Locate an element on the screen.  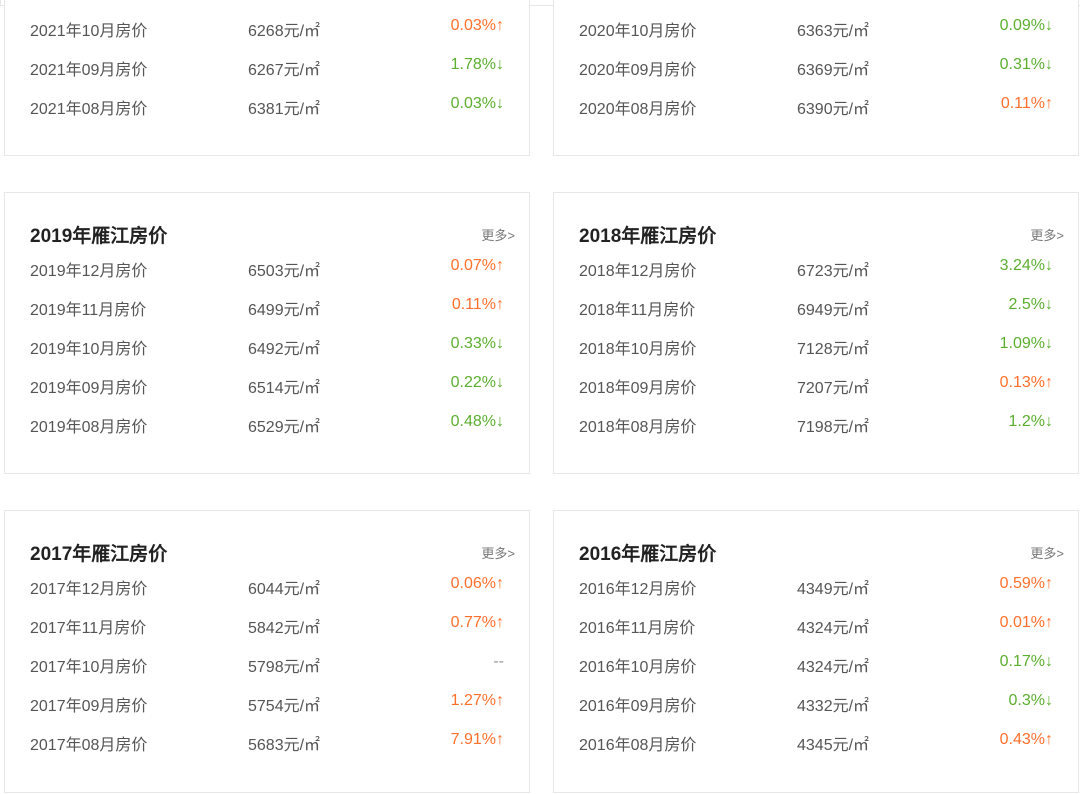
row-change: 0.17%↓ is located at coordinates (1026, 661).